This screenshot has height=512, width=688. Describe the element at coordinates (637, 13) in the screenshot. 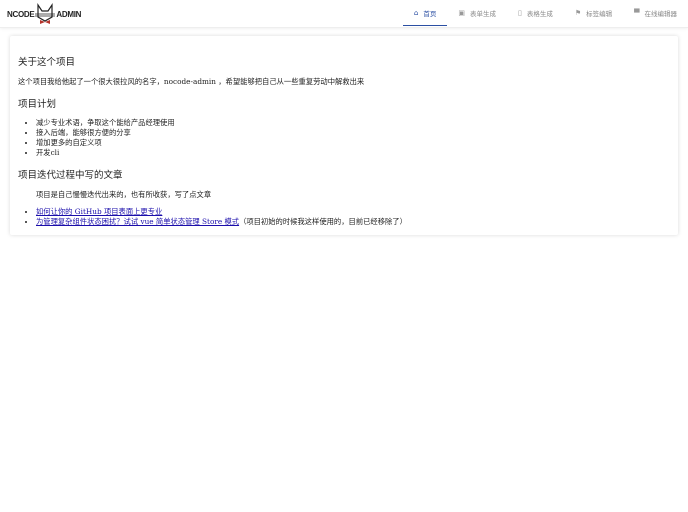

I see `monitor-icon: ▀` at that location.